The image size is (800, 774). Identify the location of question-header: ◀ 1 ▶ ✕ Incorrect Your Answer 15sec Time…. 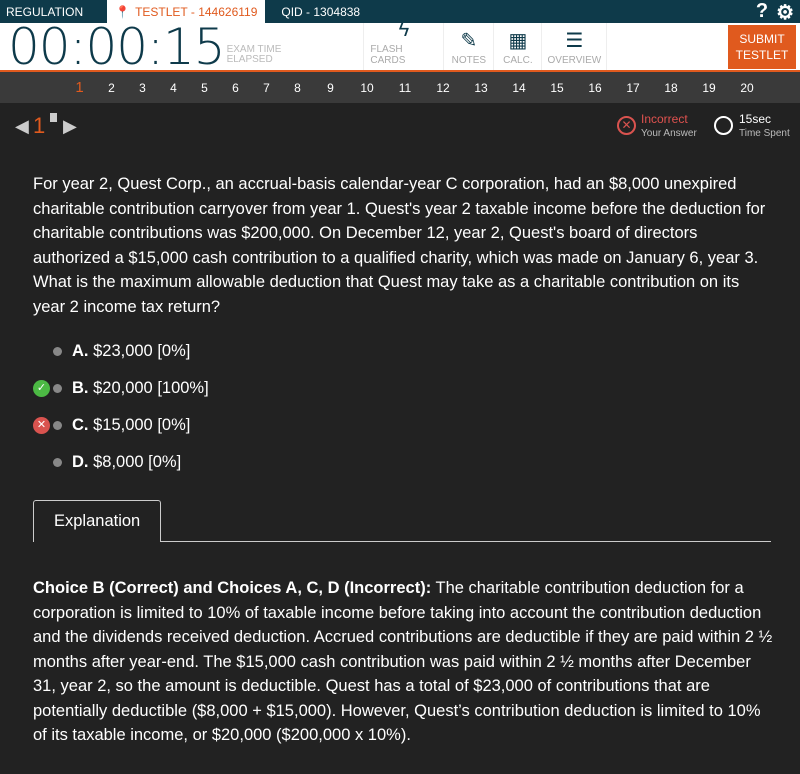
(400, 125).